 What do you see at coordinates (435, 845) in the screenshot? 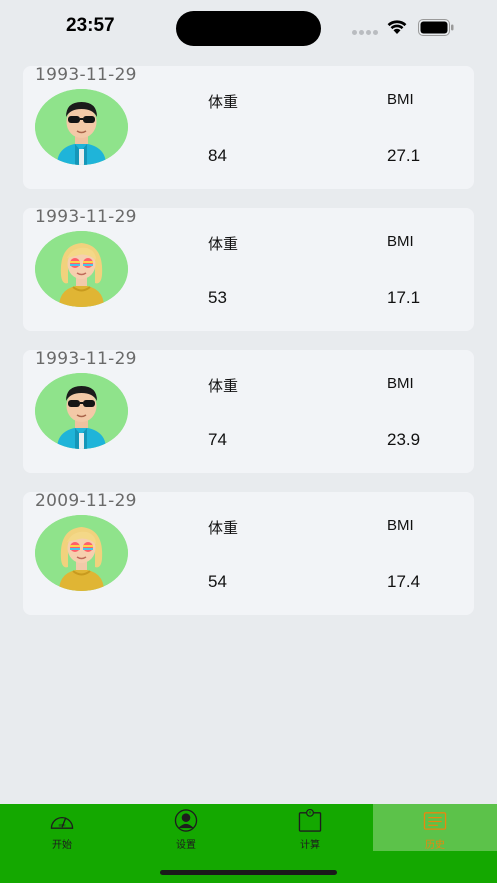
I see `tab-label: 历史` at bounding box center [435, 845].